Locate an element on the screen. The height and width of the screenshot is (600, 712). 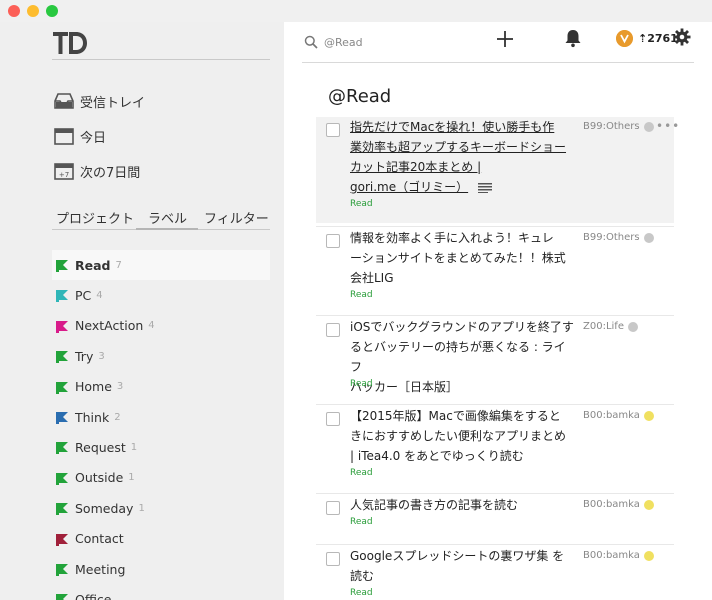
task-content-line: 情報を効率よく手に入れよう！キュレ is located at coordinates (452, 238).